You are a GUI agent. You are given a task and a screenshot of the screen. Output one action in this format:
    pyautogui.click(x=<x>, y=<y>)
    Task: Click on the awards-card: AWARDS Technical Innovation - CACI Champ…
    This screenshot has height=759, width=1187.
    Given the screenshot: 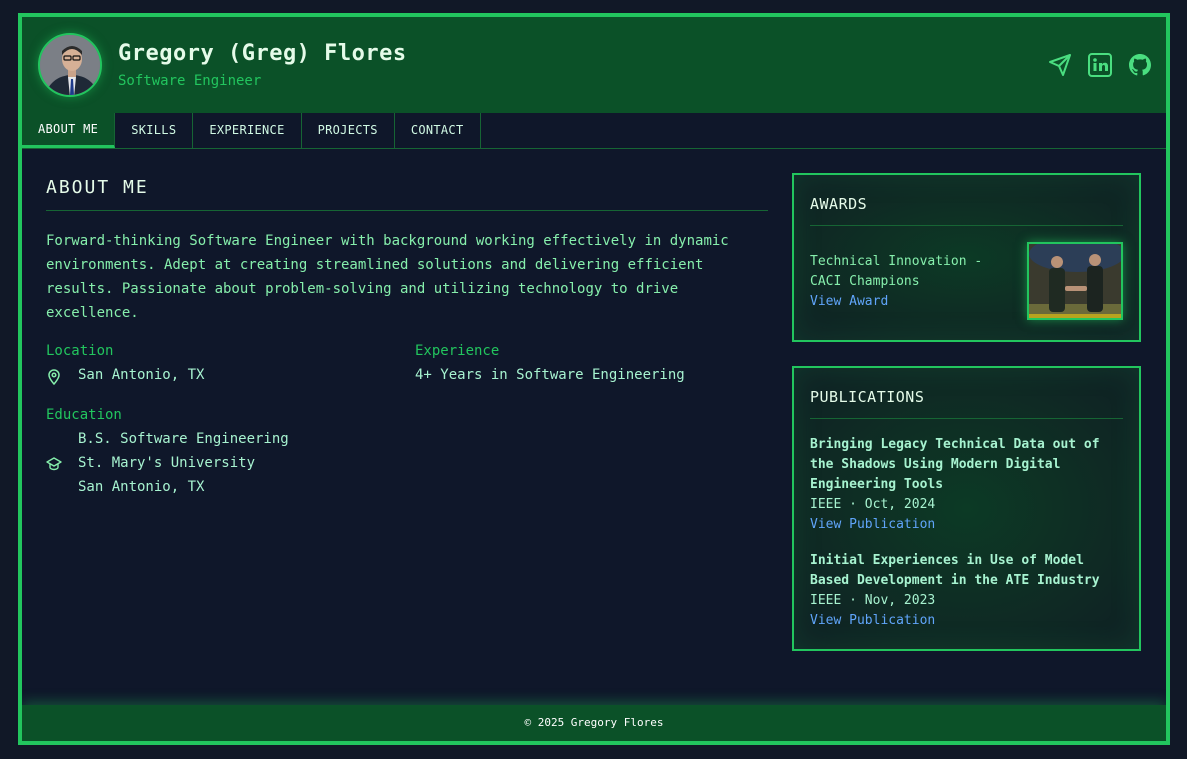 What is the action you would take?
    pyautogui.click(x=966, y=257)
    